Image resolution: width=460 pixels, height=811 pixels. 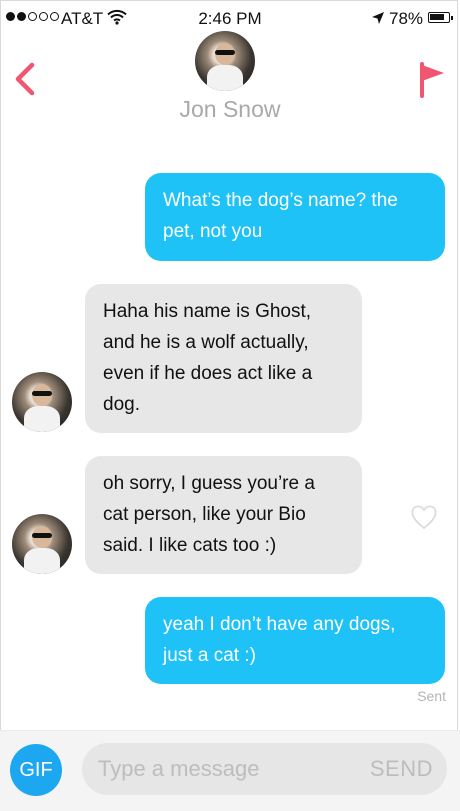 I want to click on heart-icon, so click(x=424, y=519).